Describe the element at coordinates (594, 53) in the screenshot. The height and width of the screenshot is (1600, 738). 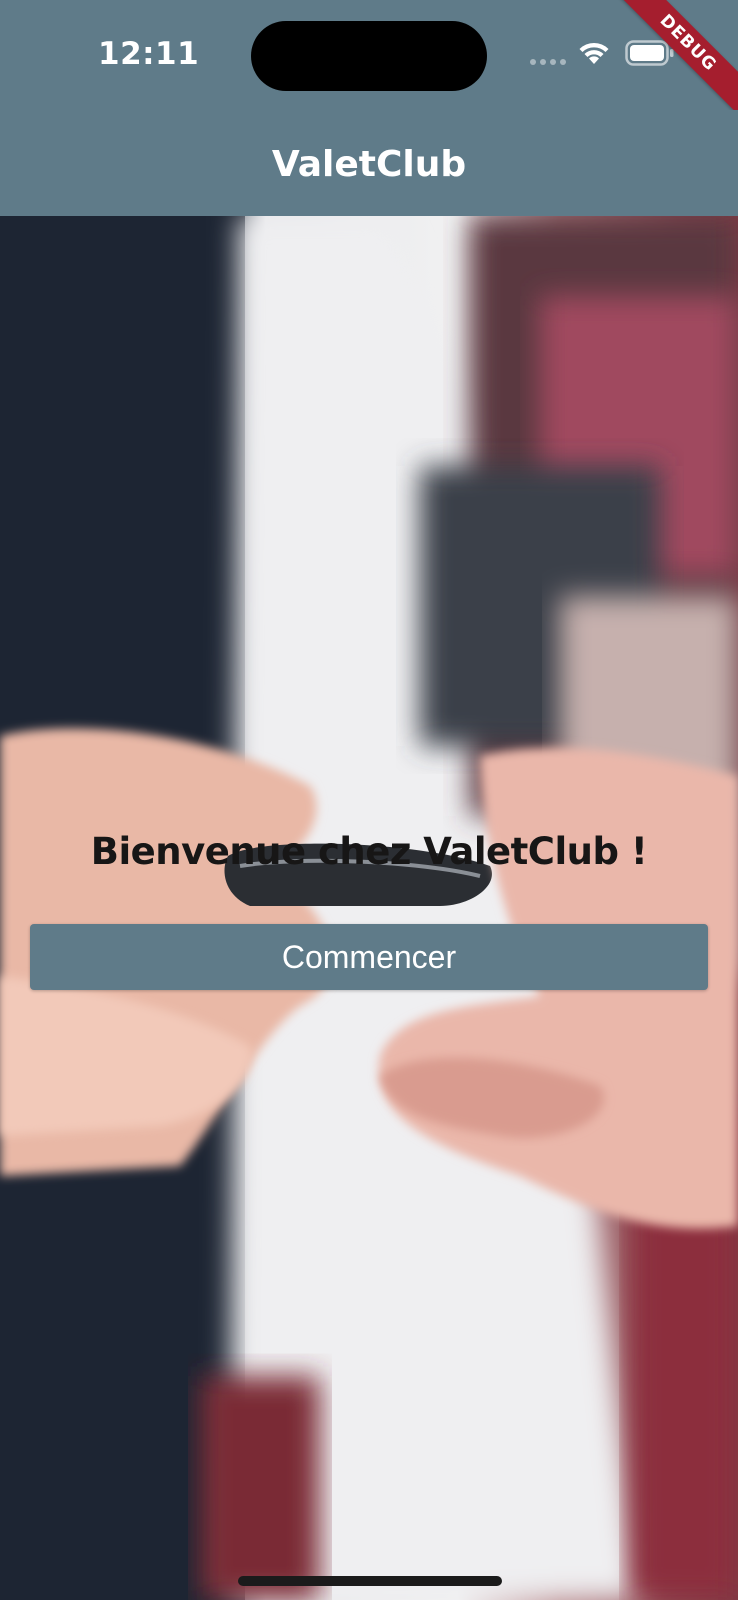
I see `wifi-icon` at that location.